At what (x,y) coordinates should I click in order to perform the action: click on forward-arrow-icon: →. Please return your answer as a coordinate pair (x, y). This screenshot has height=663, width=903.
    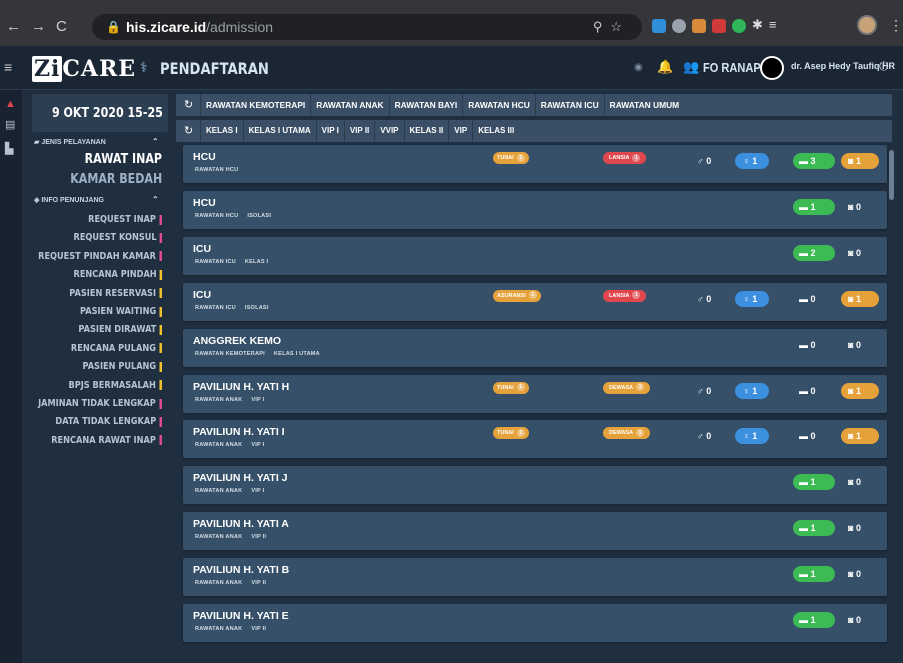
    Looking at the image, I should click on (43, 26).